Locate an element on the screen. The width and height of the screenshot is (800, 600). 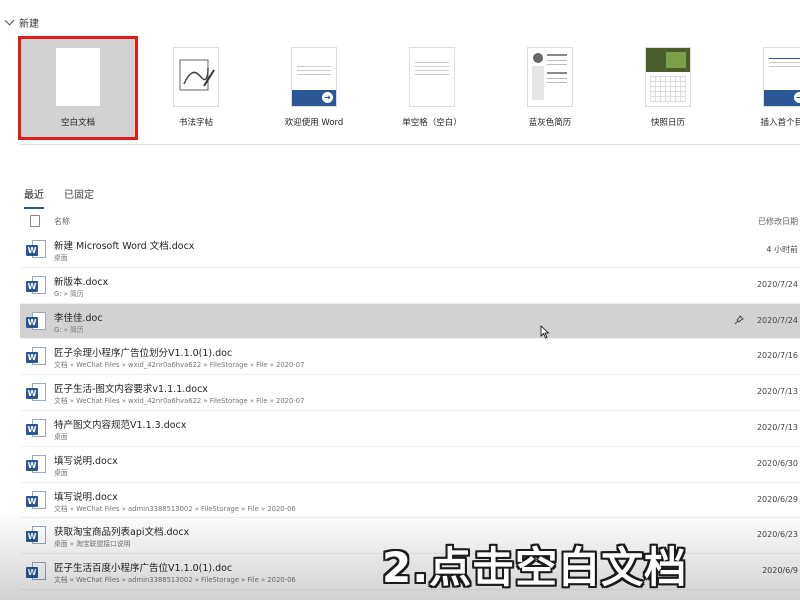
file-tabs: 最近 已固定 is located at coordinates (59, 197).